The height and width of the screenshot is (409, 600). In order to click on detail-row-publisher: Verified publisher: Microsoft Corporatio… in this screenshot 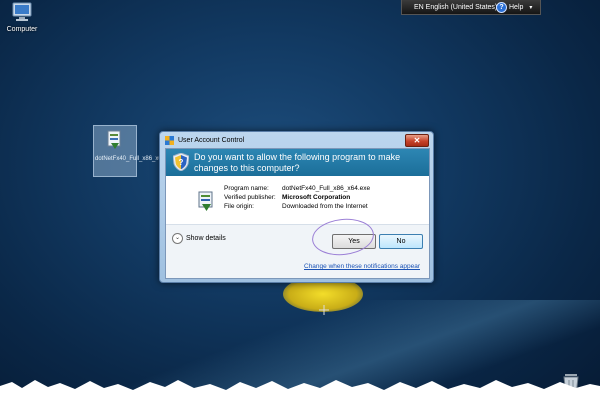, I will do `click(297, 197)`.